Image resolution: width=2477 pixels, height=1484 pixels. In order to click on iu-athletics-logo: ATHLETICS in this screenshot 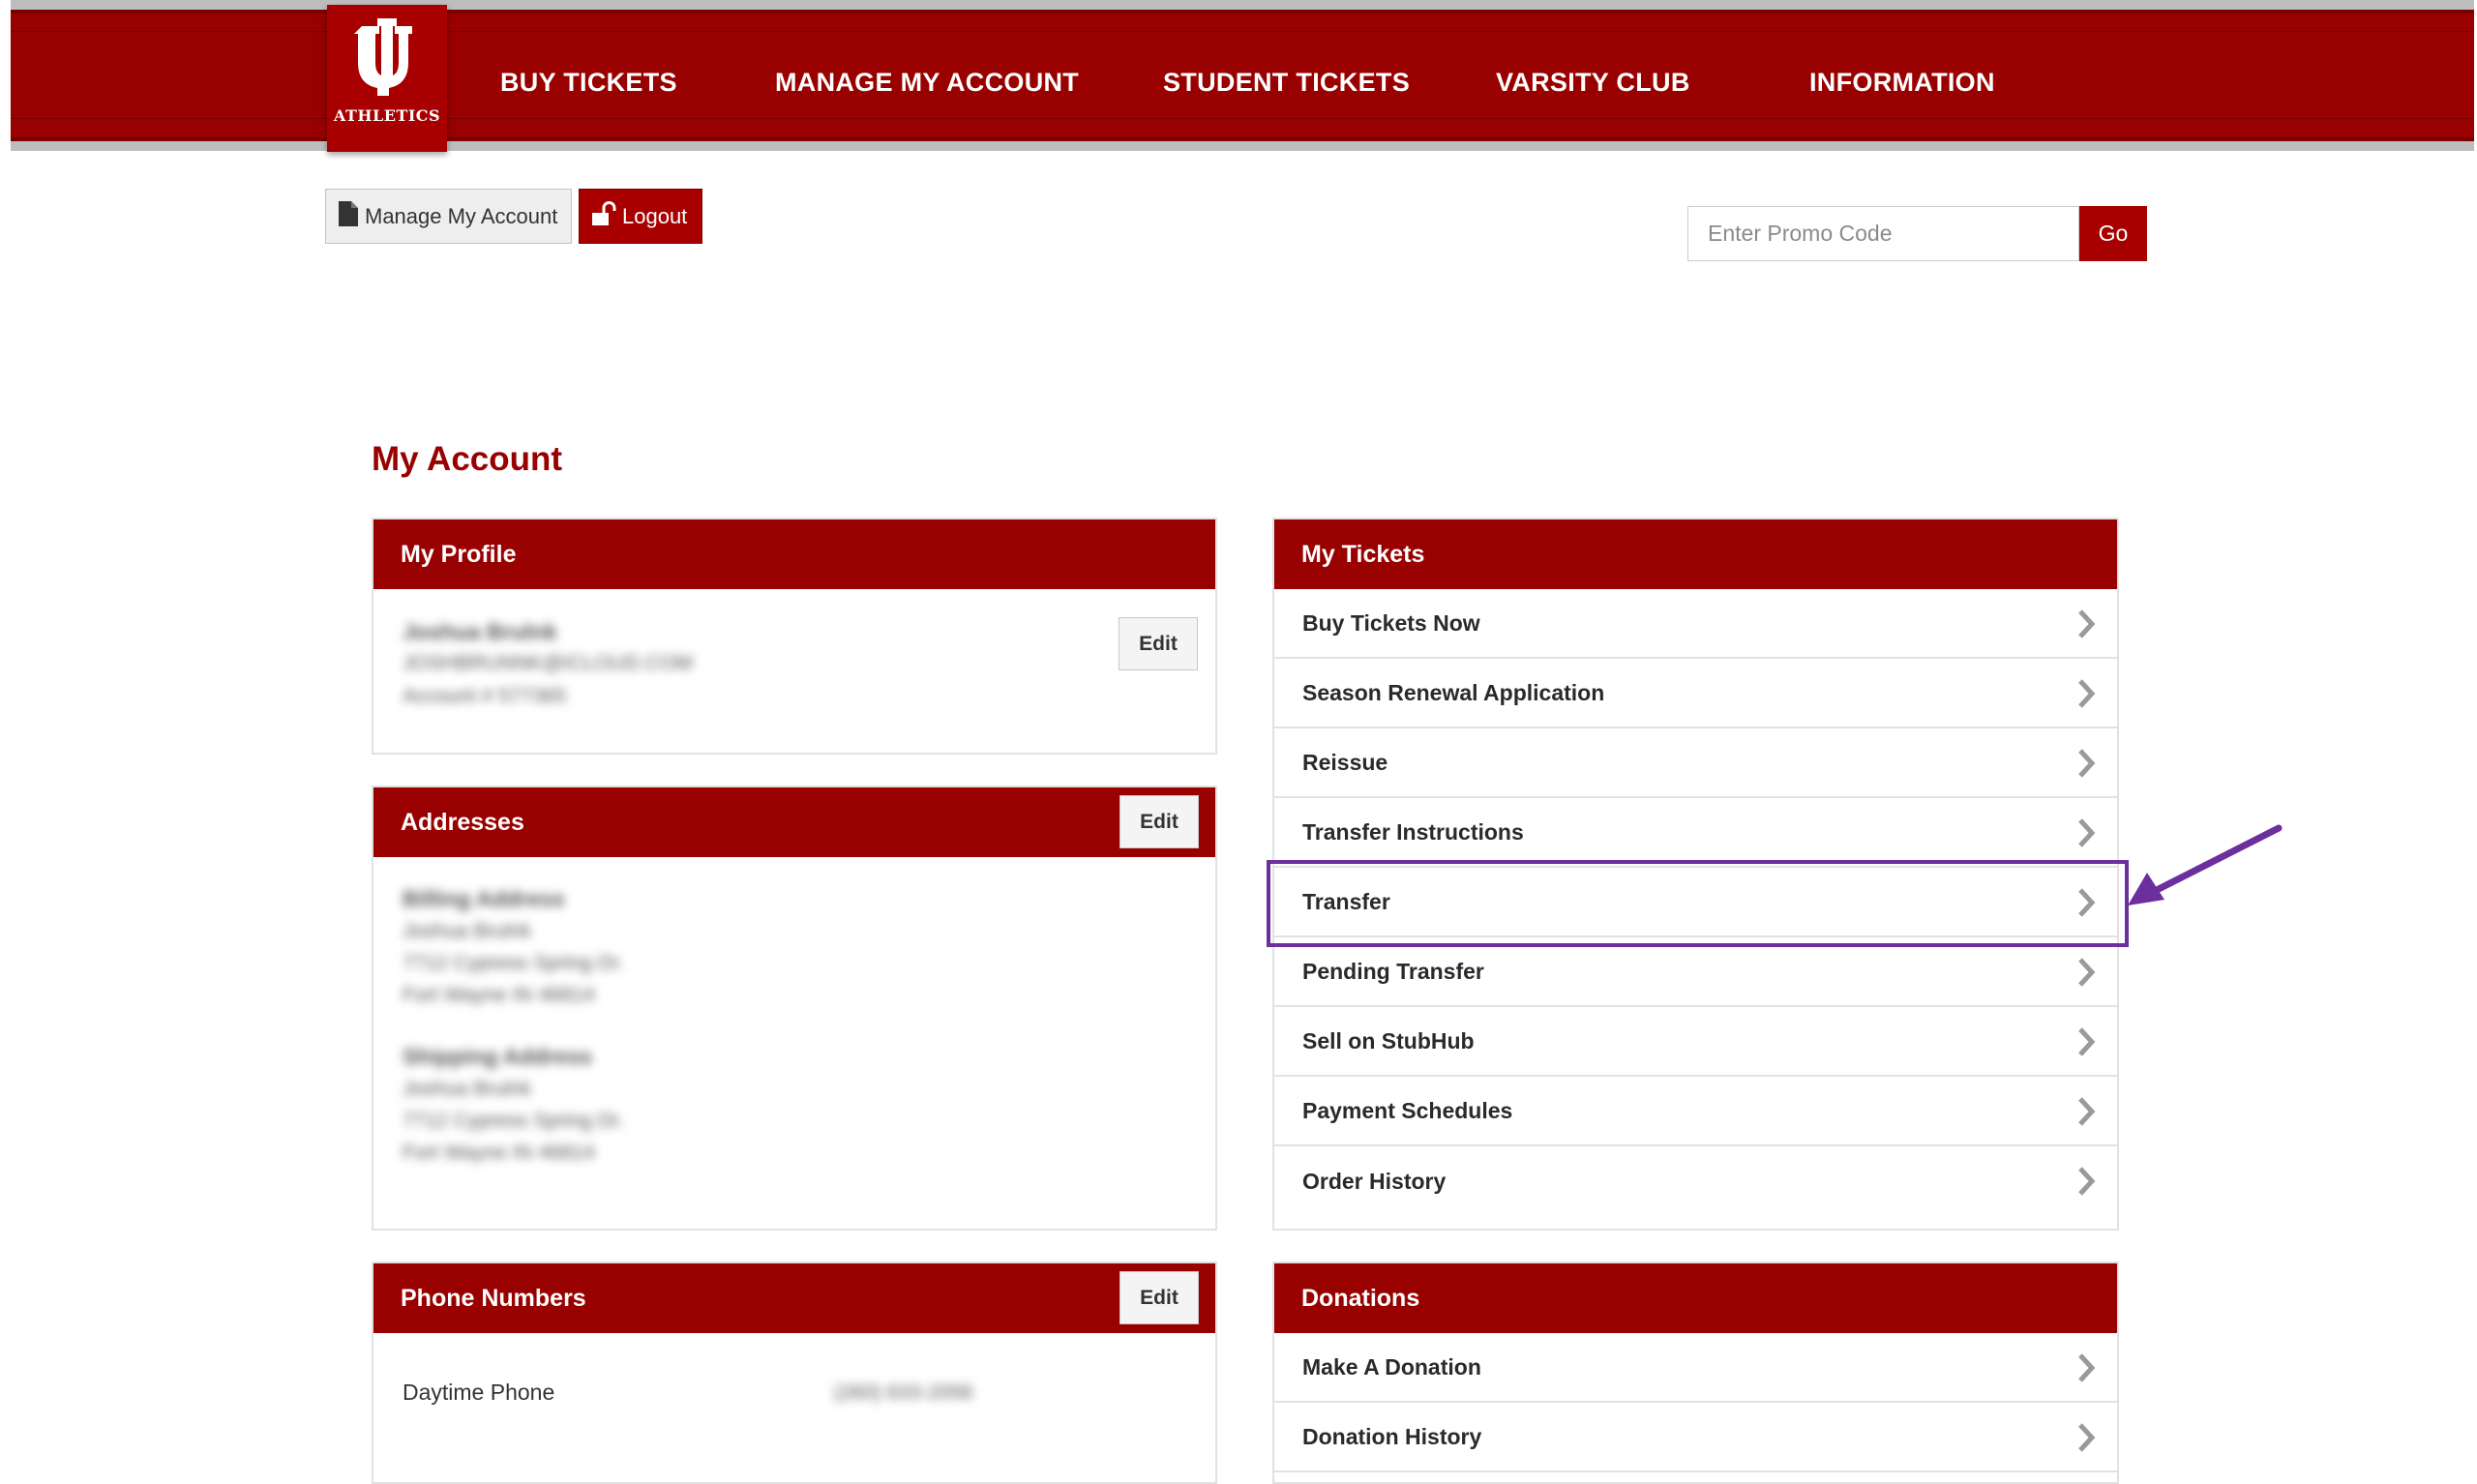, I will do `click(387, 78)`.